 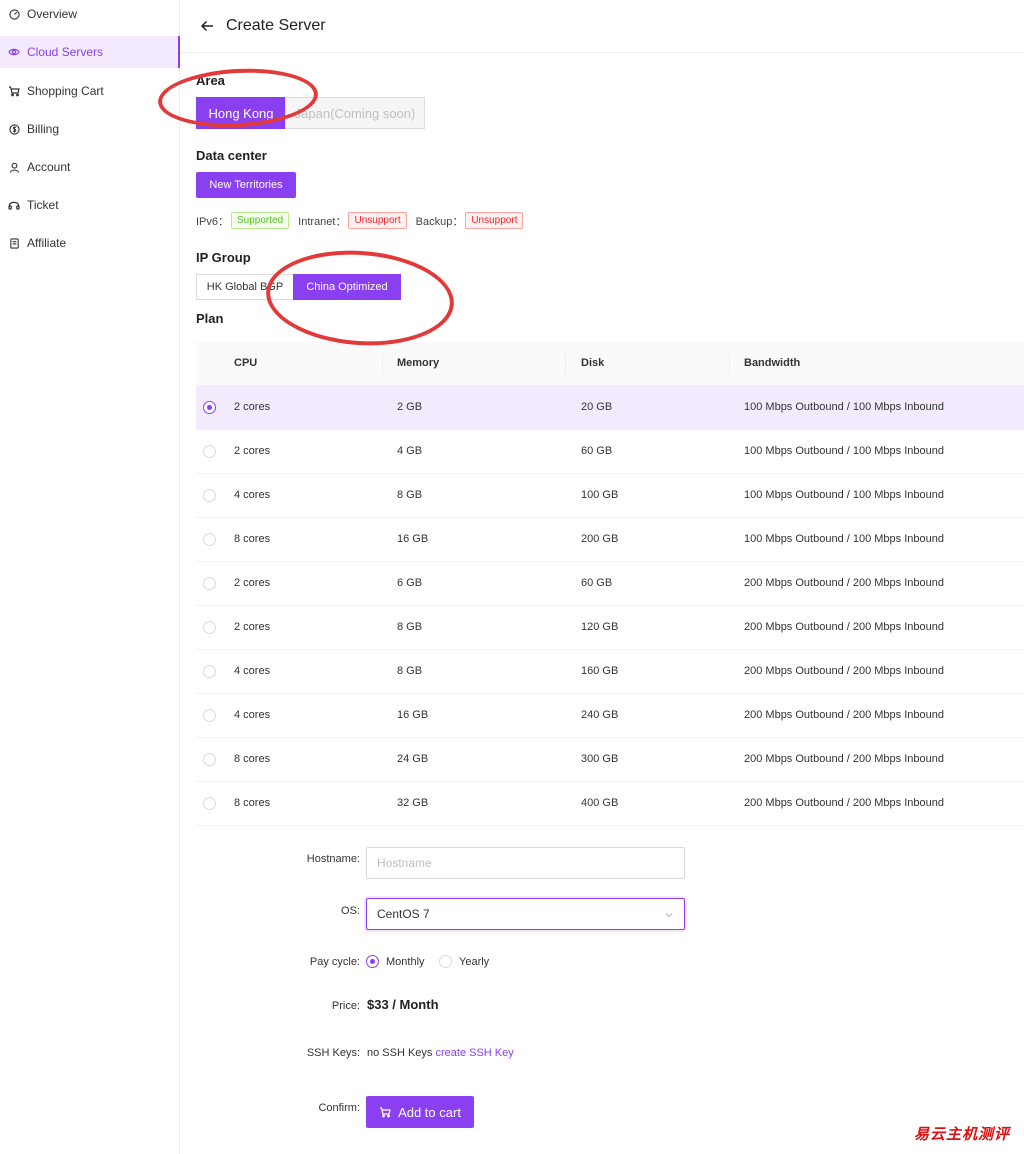 What do you see at coordinates (210, 318) in the screenshot?
I see `plan-title: Plan` at bounding box center [210, 318].